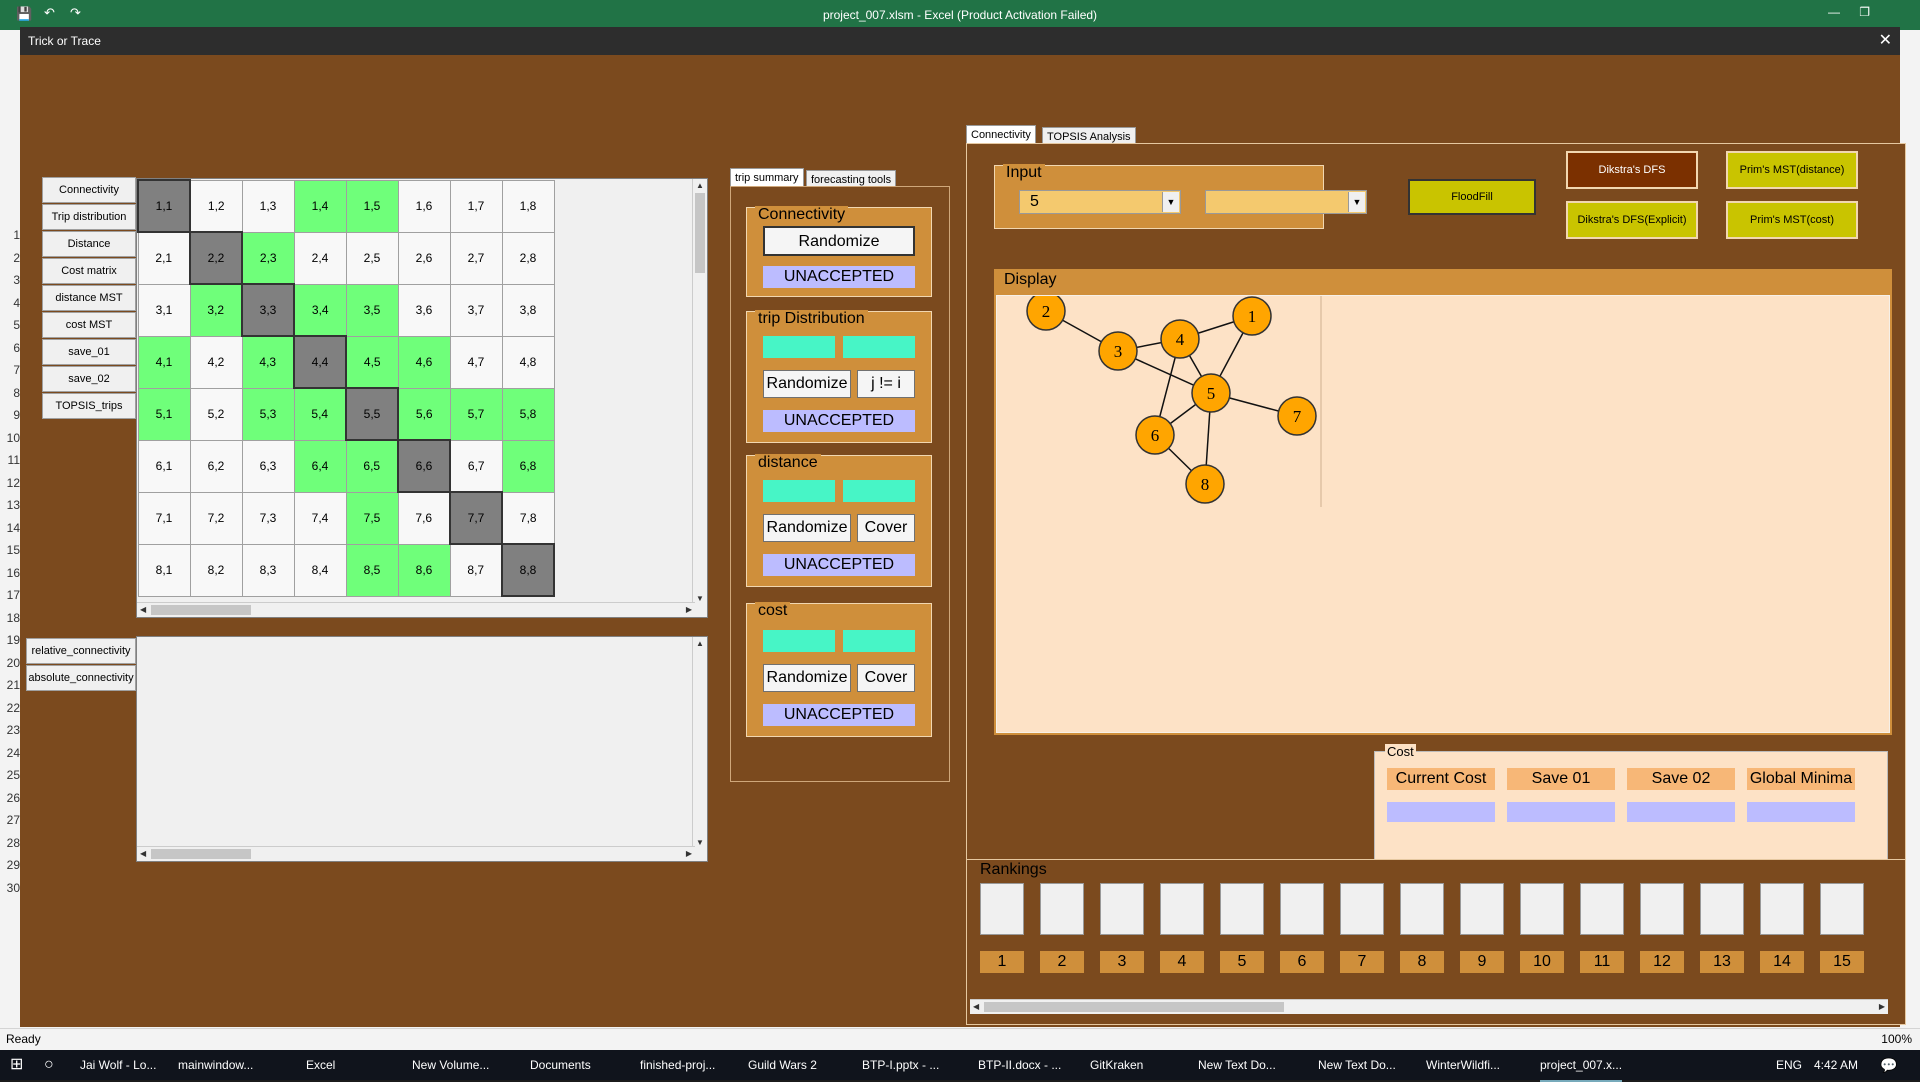  I want to click on minimize-icon: —, so click(1834, 12).